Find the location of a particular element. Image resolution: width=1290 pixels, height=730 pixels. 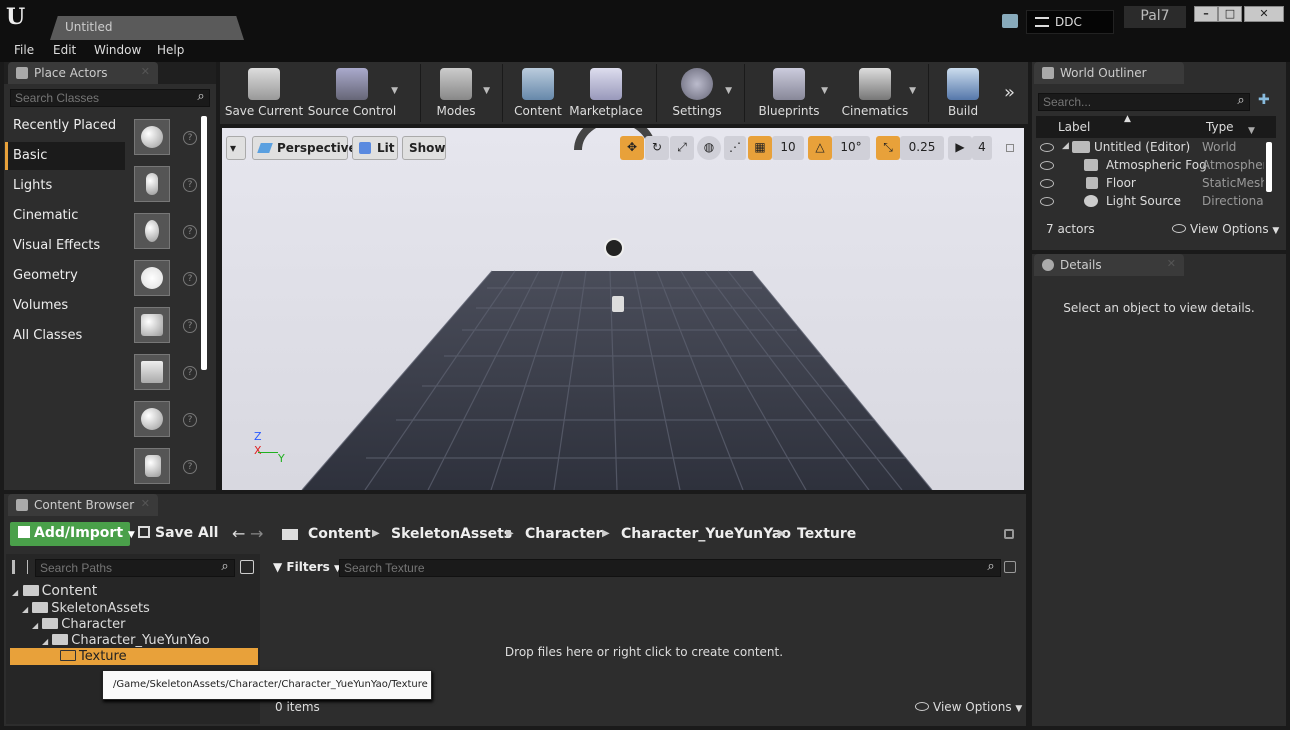

actor-thumb-player-start is located at coordinates (152, 325).